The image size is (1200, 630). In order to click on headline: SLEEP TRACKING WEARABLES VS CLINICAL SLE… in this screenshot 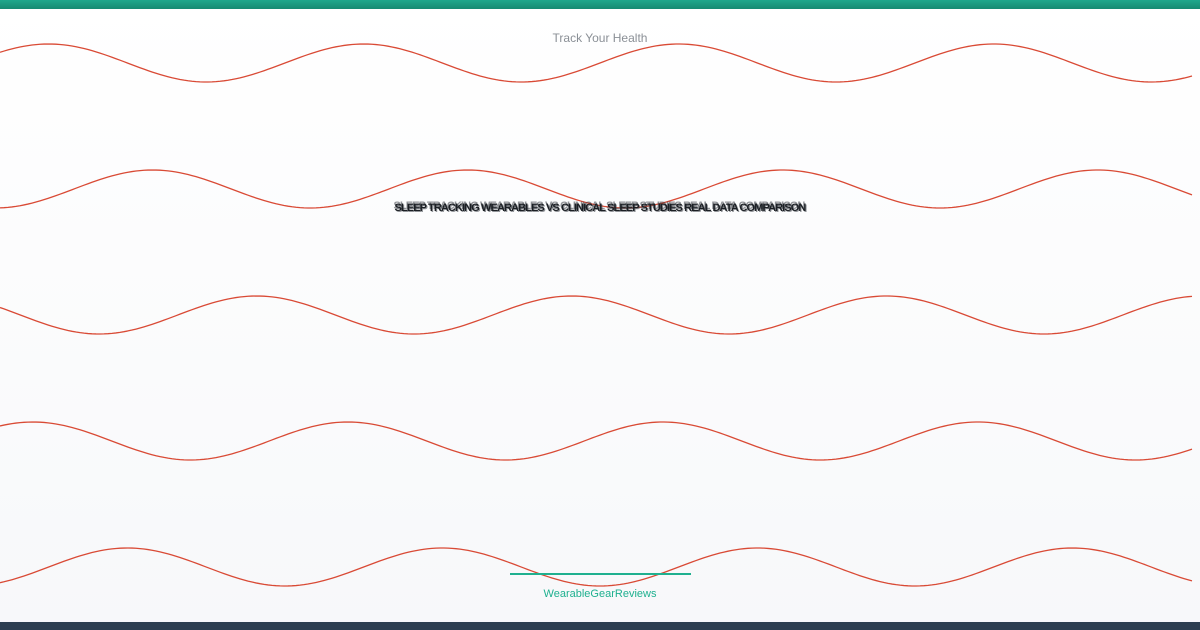, I will do `click(600, 211)`.